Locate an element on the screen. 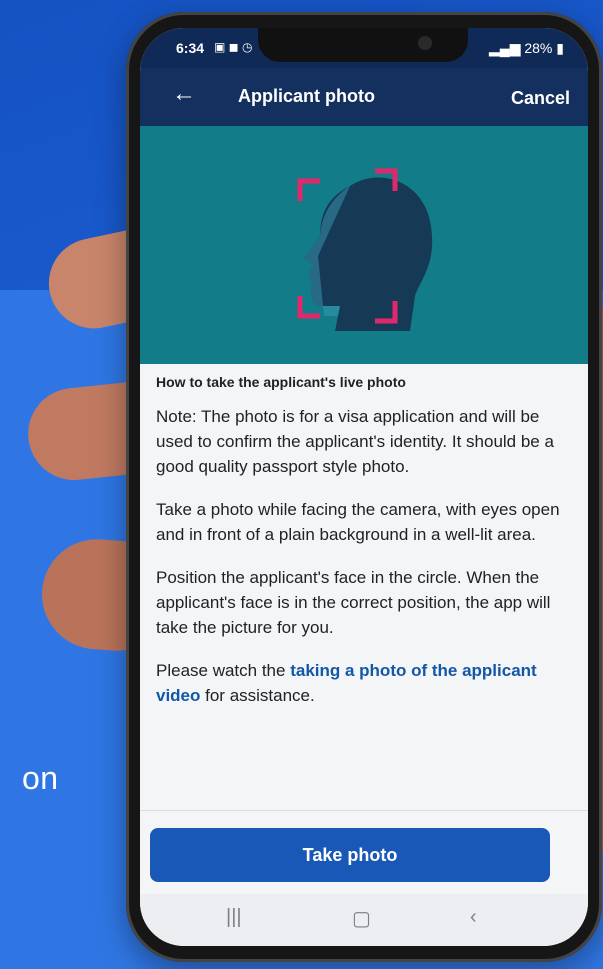 This screenshot has width=603, height=969. status-right: ▂▄▆ 28% ▮ is located at coordinates (526, 48).